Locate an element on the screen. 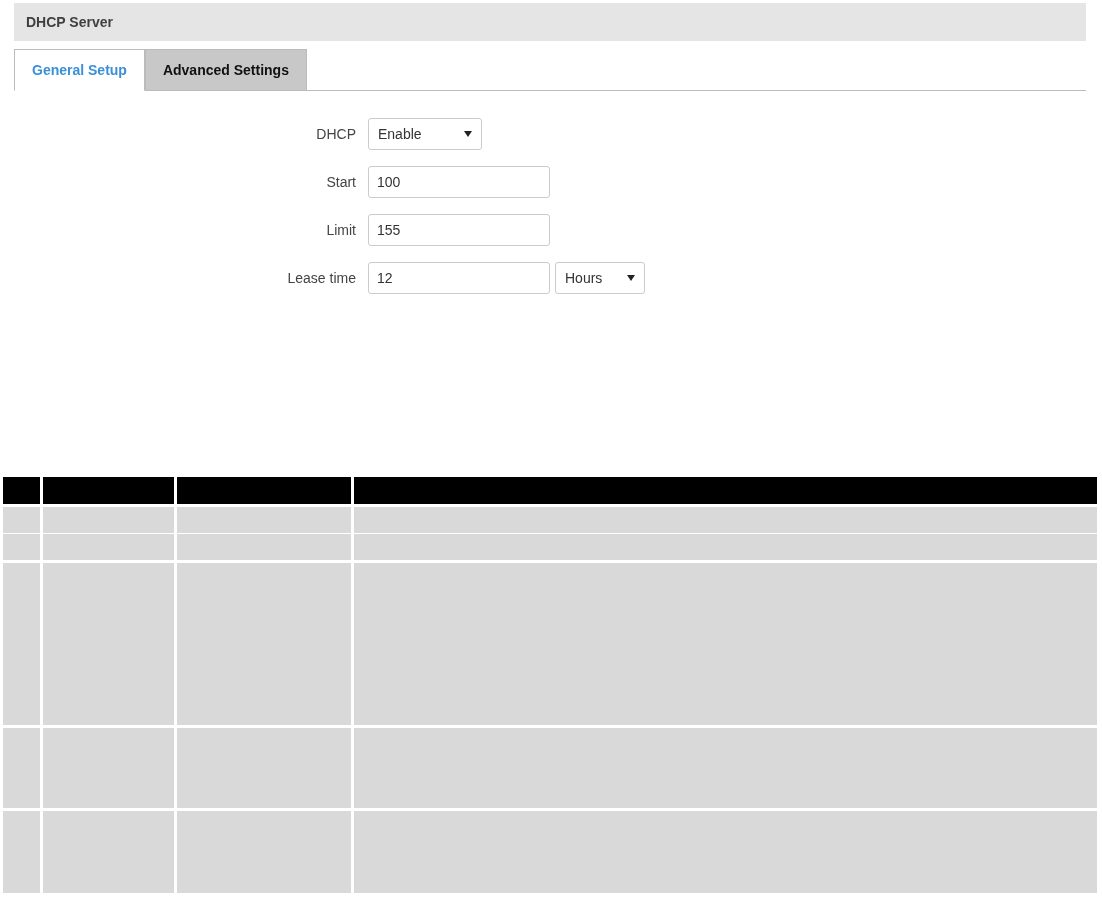  field-label: Start is located at coordinates (340, 182).